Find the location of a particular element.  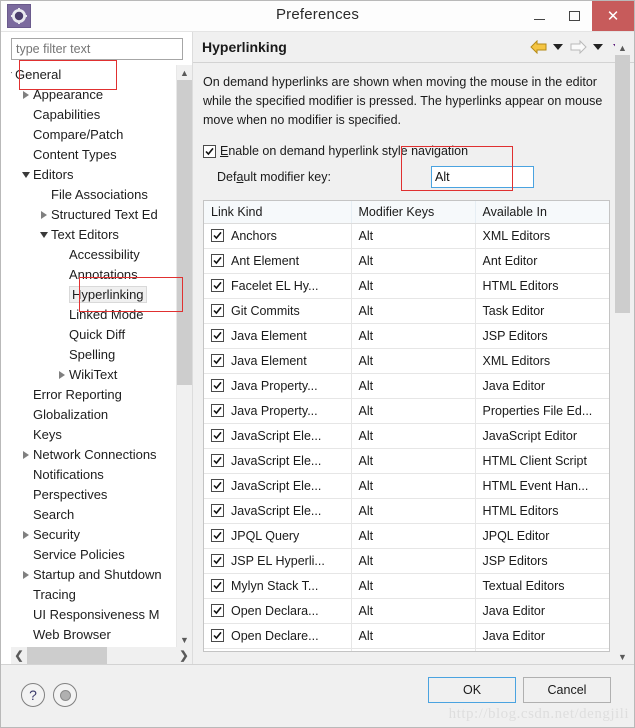

cell-available-in: JPQL Editor is located at coordinates (542, 536).